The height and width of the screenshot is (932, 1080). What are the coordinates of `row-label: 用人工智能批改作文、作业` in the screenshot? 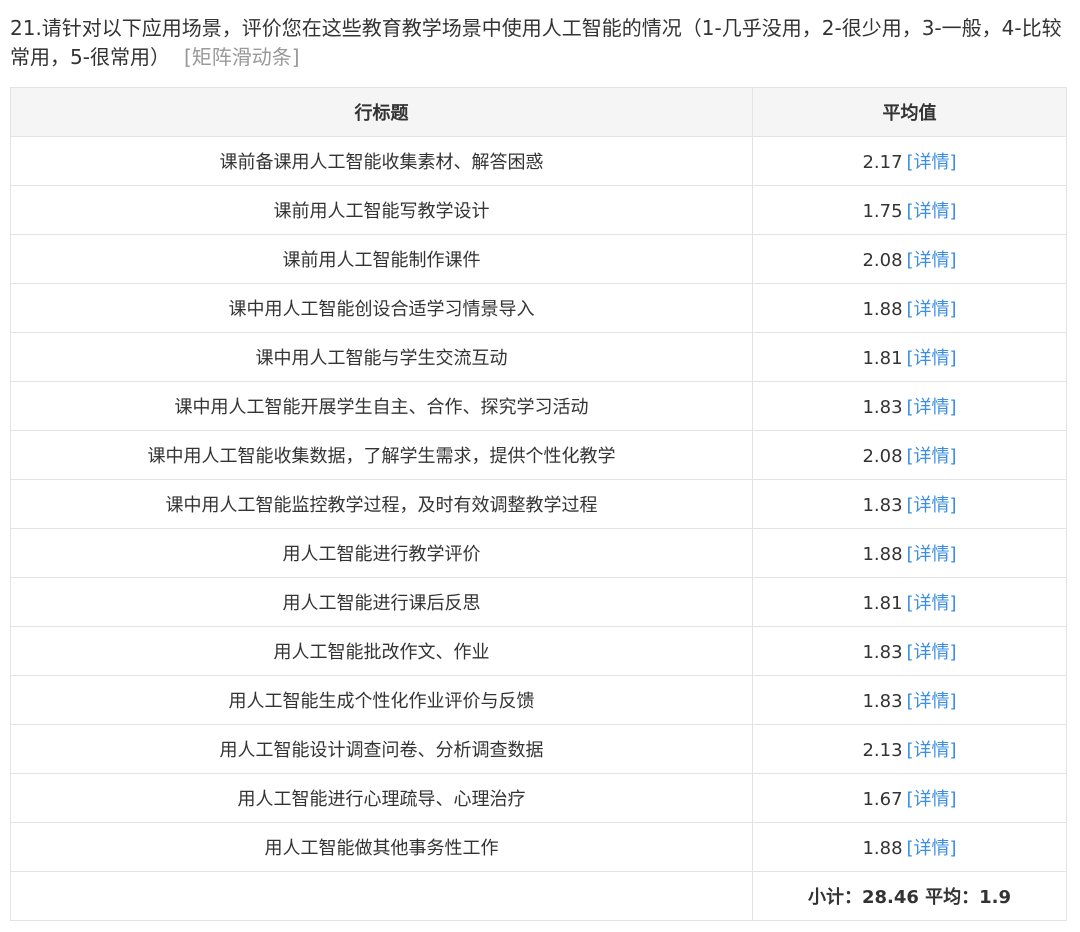 It's located at (381, 651).